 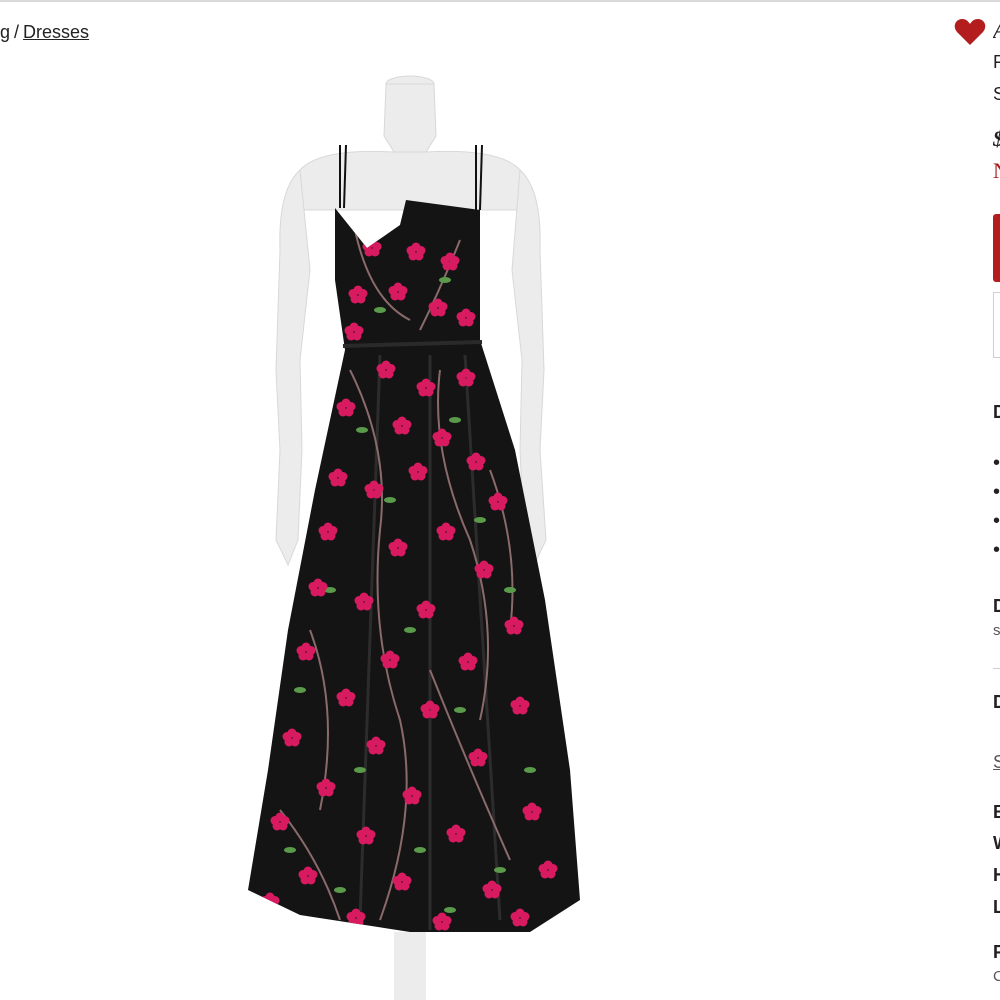 What do you see at coordinates (996, 843) in the screenshot?
I see `spec-row-label: W` at bounding box center [996, 843].